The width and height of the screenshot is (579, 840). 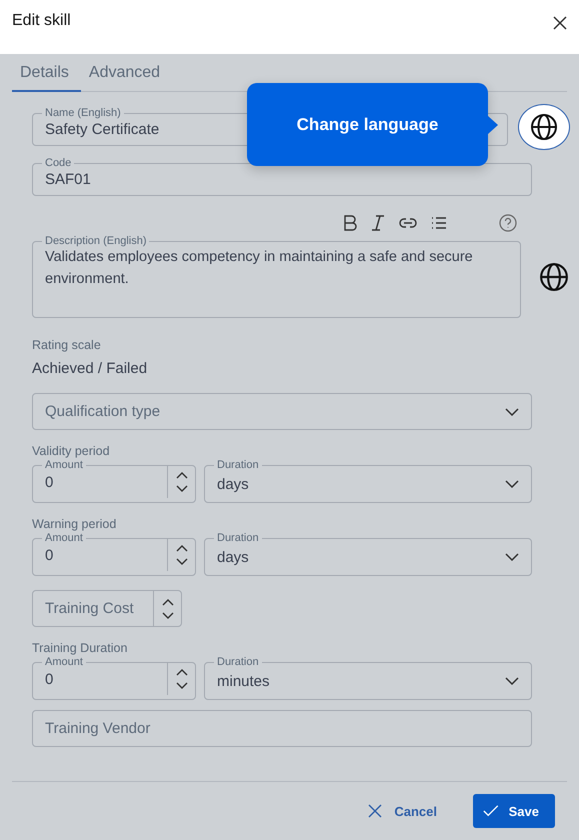 I want to click on field-label: Description (English), so click(x=96, y=241).